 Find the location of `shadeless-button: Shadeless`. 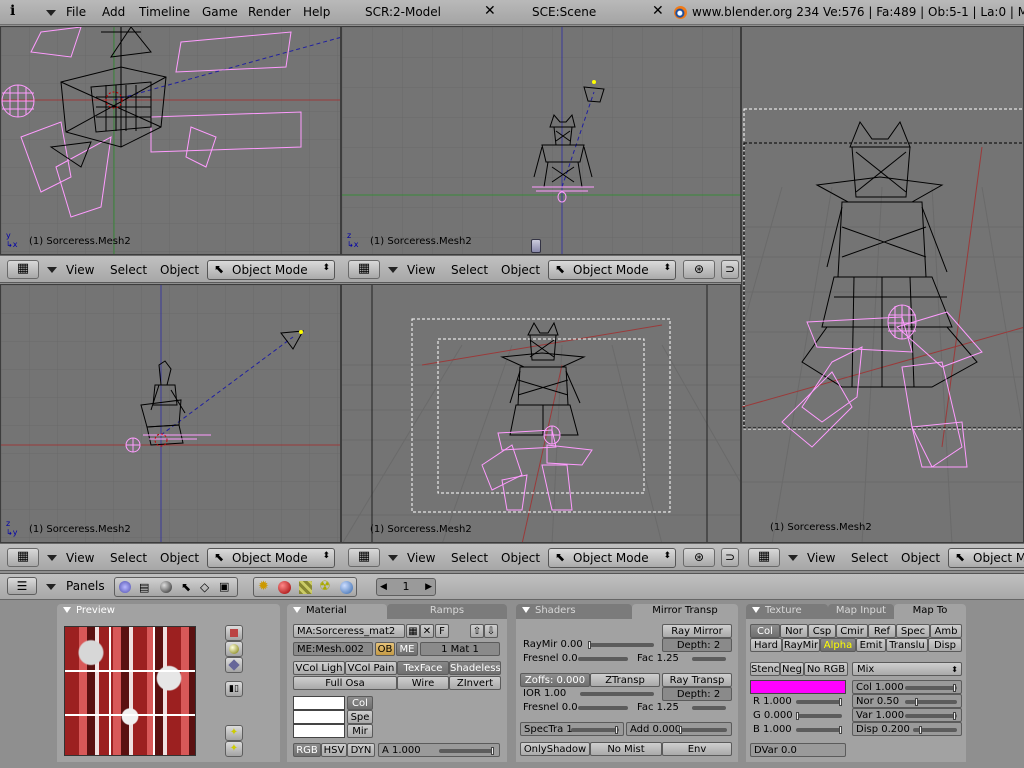

shadeless-button: Shadeless is located at coordinates (475, 668).